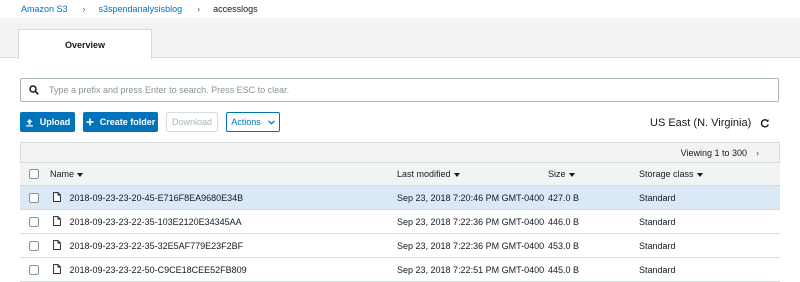  I want to click on column-label: Last modified, so click(424, 174).